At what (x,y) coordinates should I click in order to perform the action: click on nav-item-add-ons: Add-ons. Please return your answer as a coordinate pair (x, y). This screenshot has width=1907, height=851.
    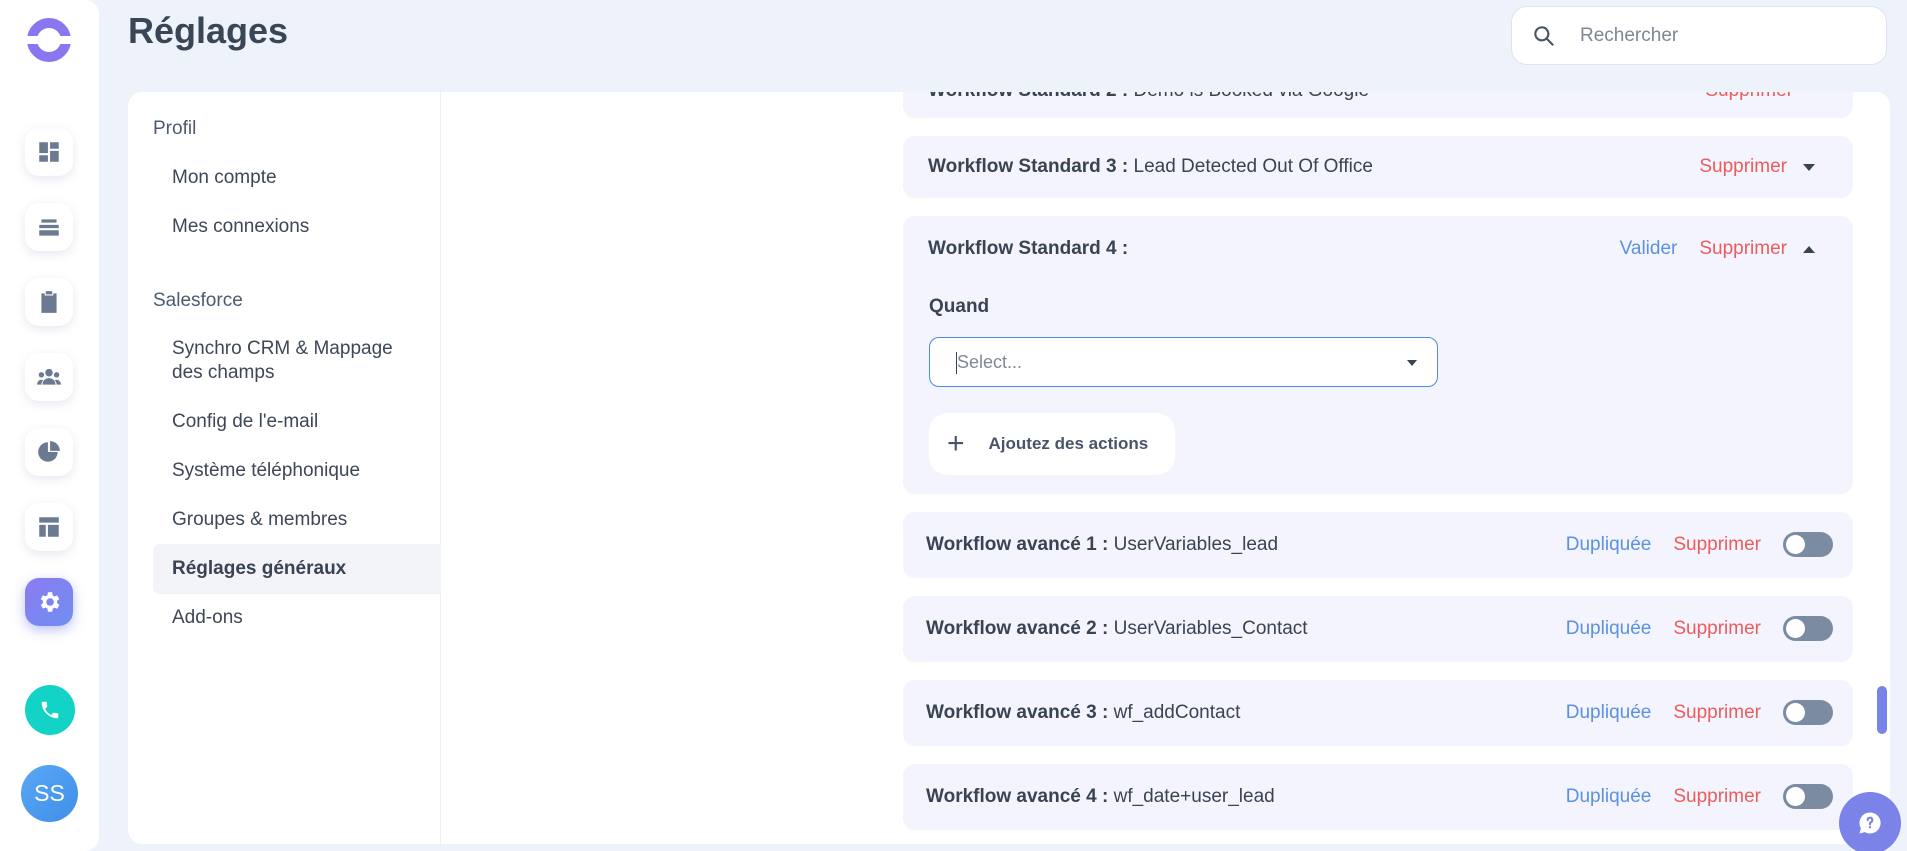
    Looking at the image, I should click on (297, 618).